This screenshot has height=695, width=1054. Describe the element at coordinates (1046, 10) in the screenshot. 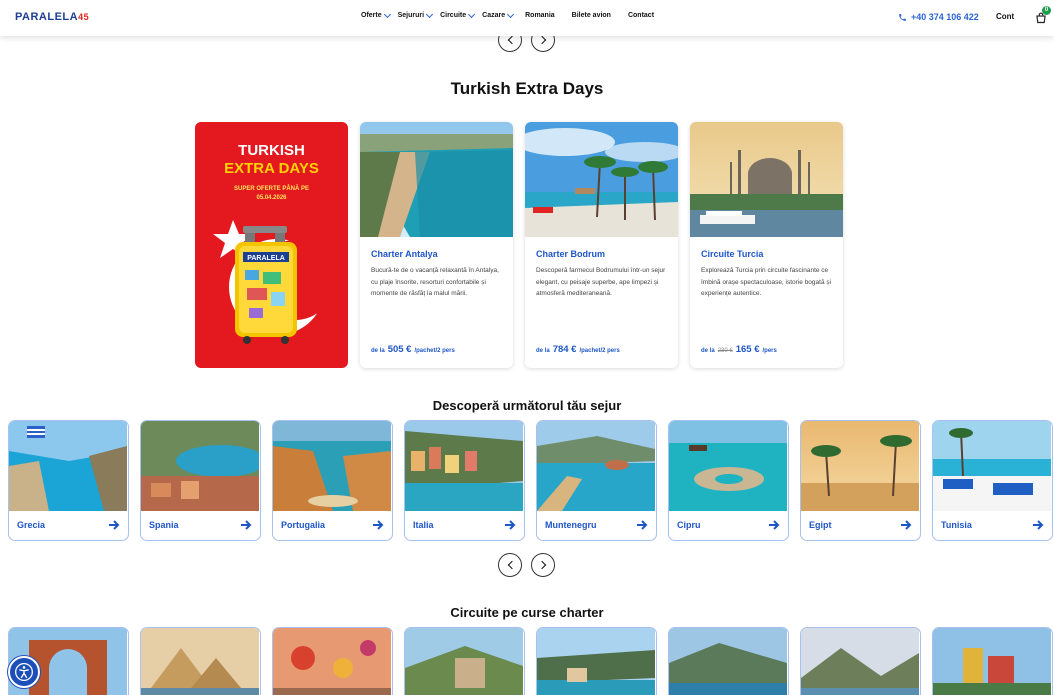

I see `cart-count-badge: 0` at that location.